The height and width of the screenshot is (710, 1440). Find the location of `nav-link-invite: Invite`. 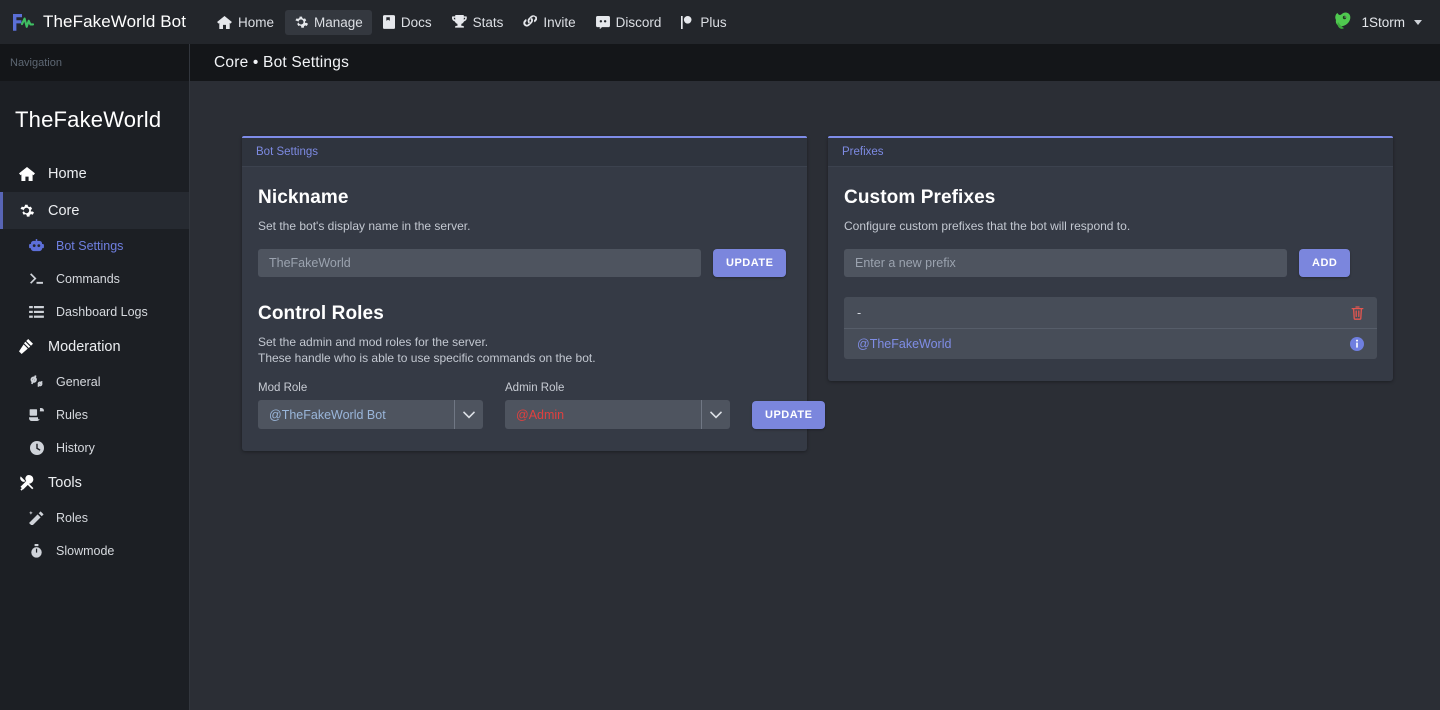

nav-link-invite: Invite is located at coordinates (549, 22).